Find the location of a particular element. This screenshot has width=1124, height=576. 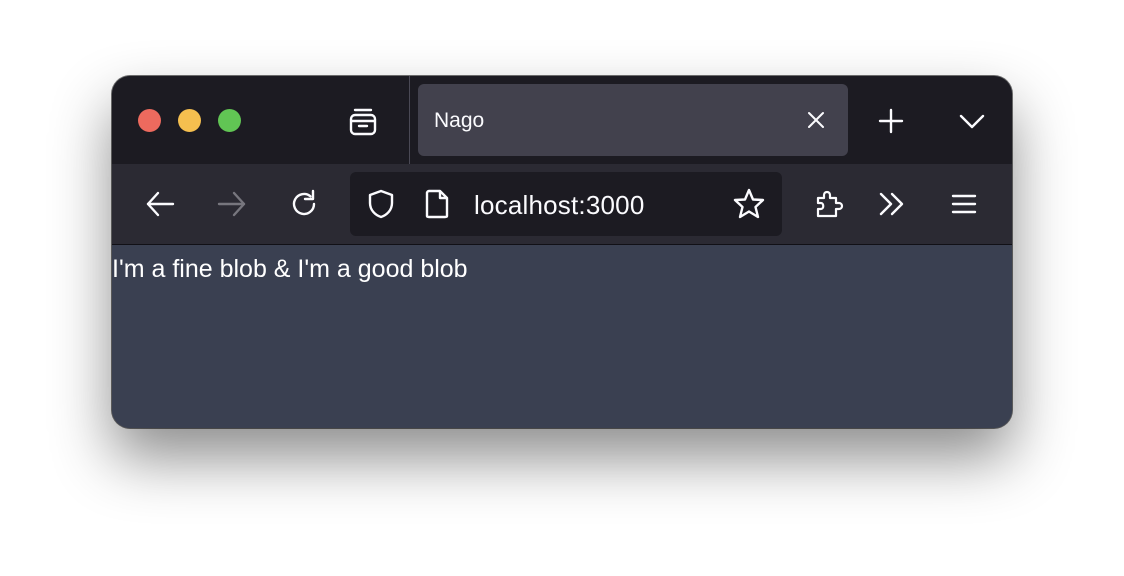

new-tab-button is located at coordinates (891, 121).